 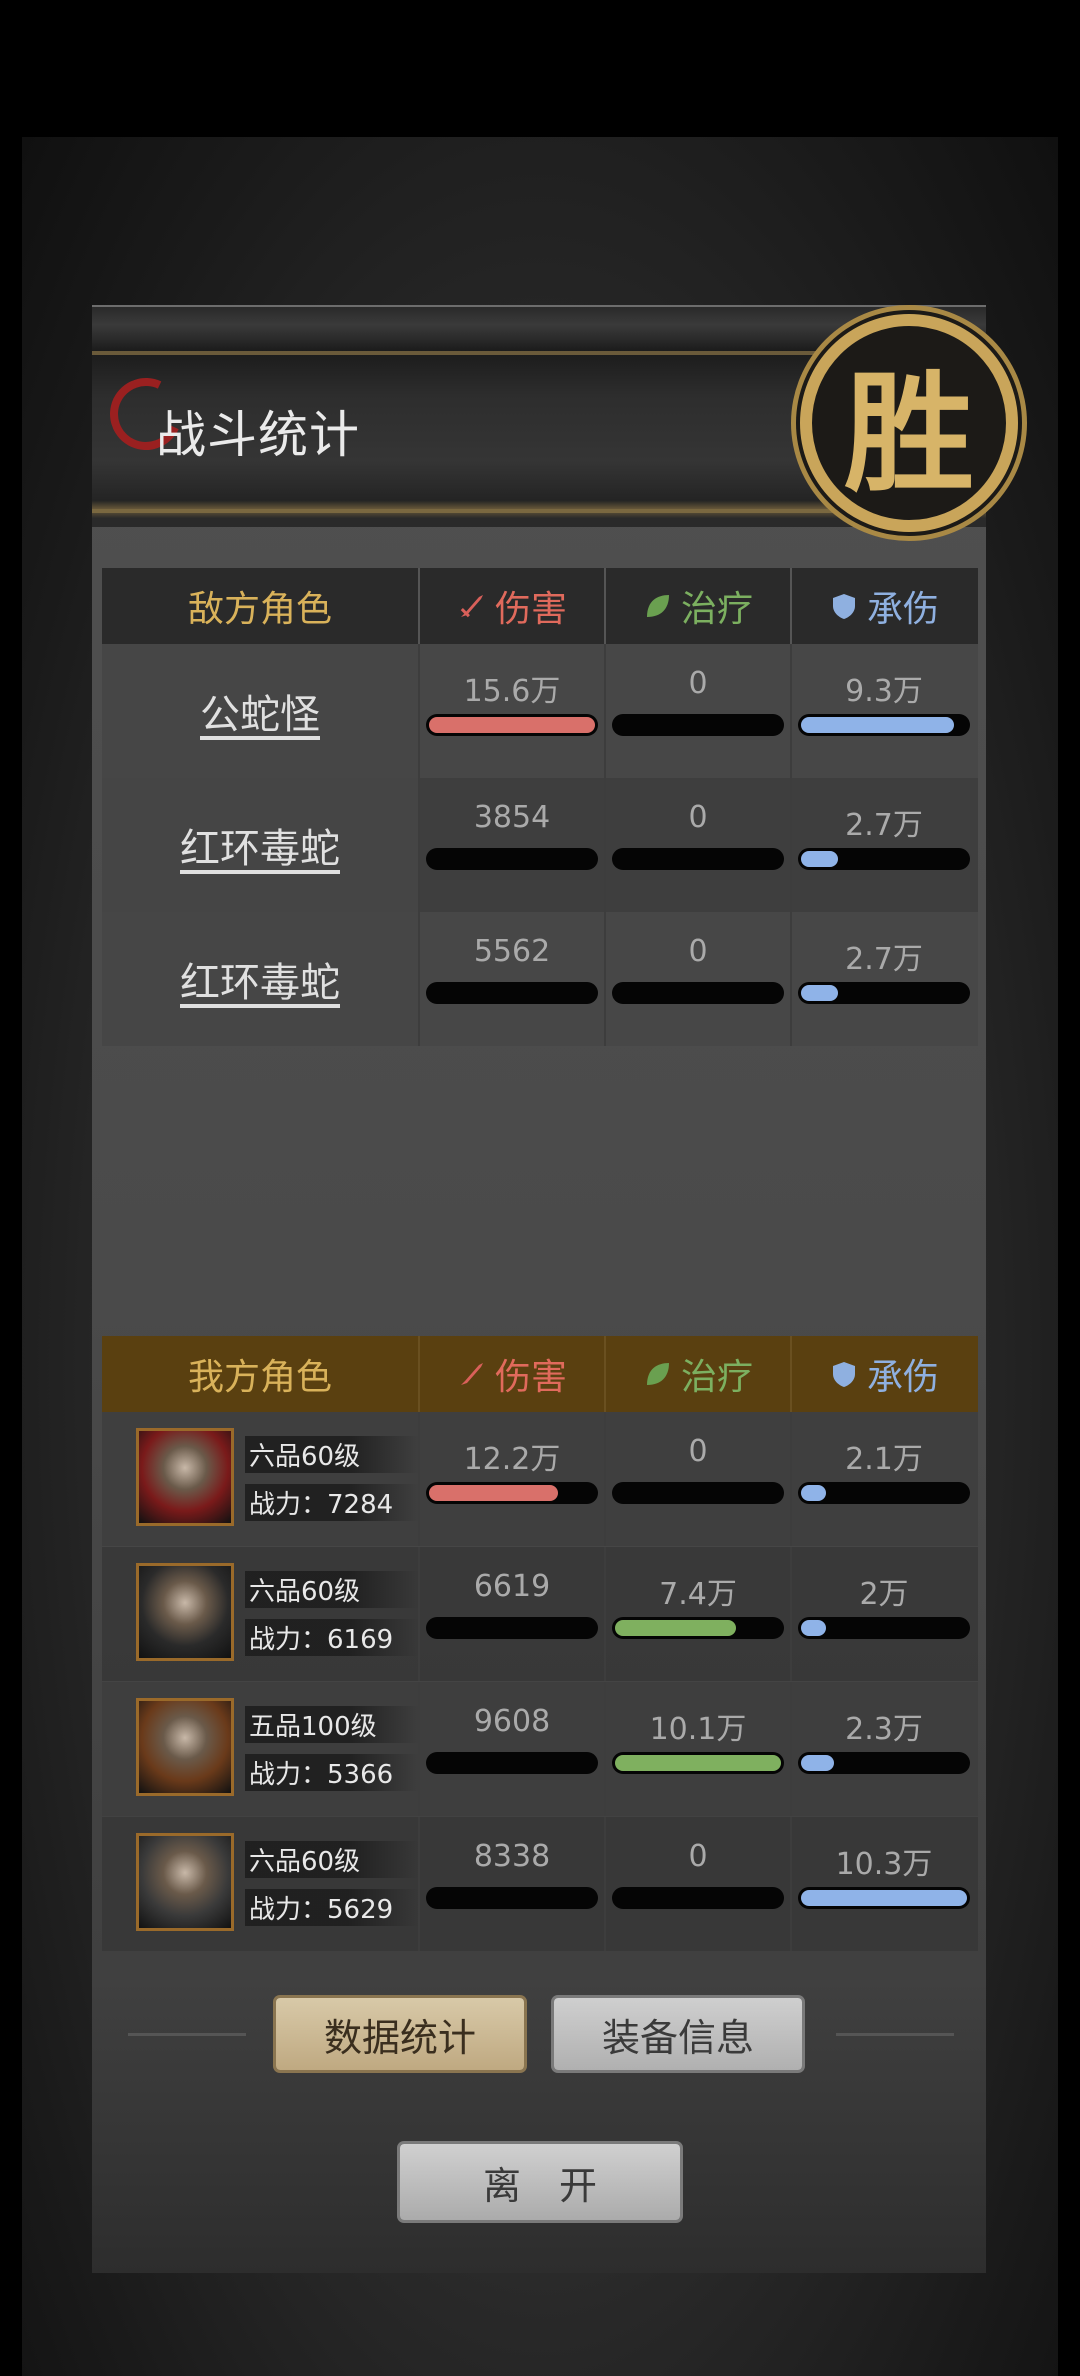 I want to click on ally-header-label: 我方角色, so click(x=259, y=1377).